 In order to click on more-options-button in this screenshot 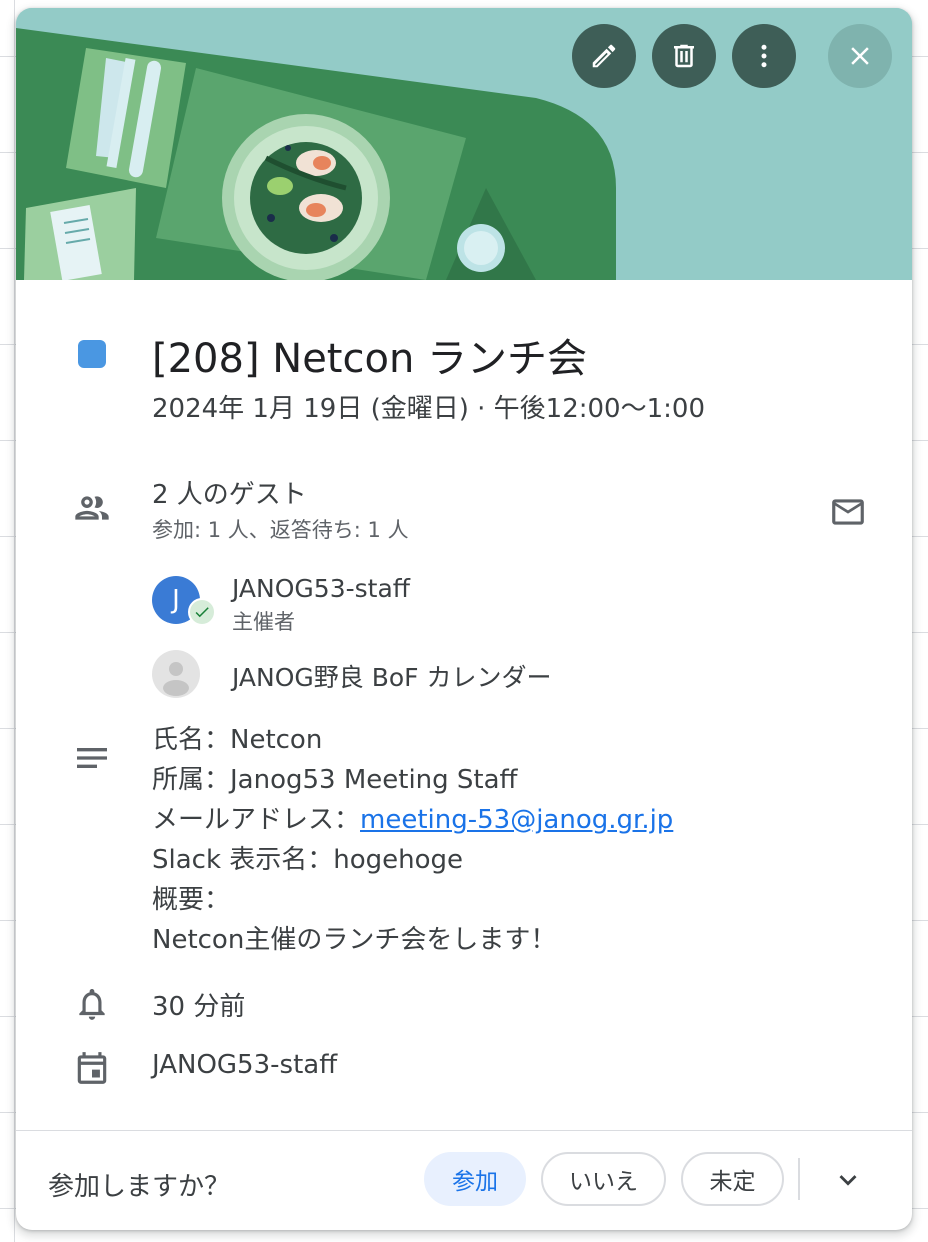, I will do `click(764, 56)`.